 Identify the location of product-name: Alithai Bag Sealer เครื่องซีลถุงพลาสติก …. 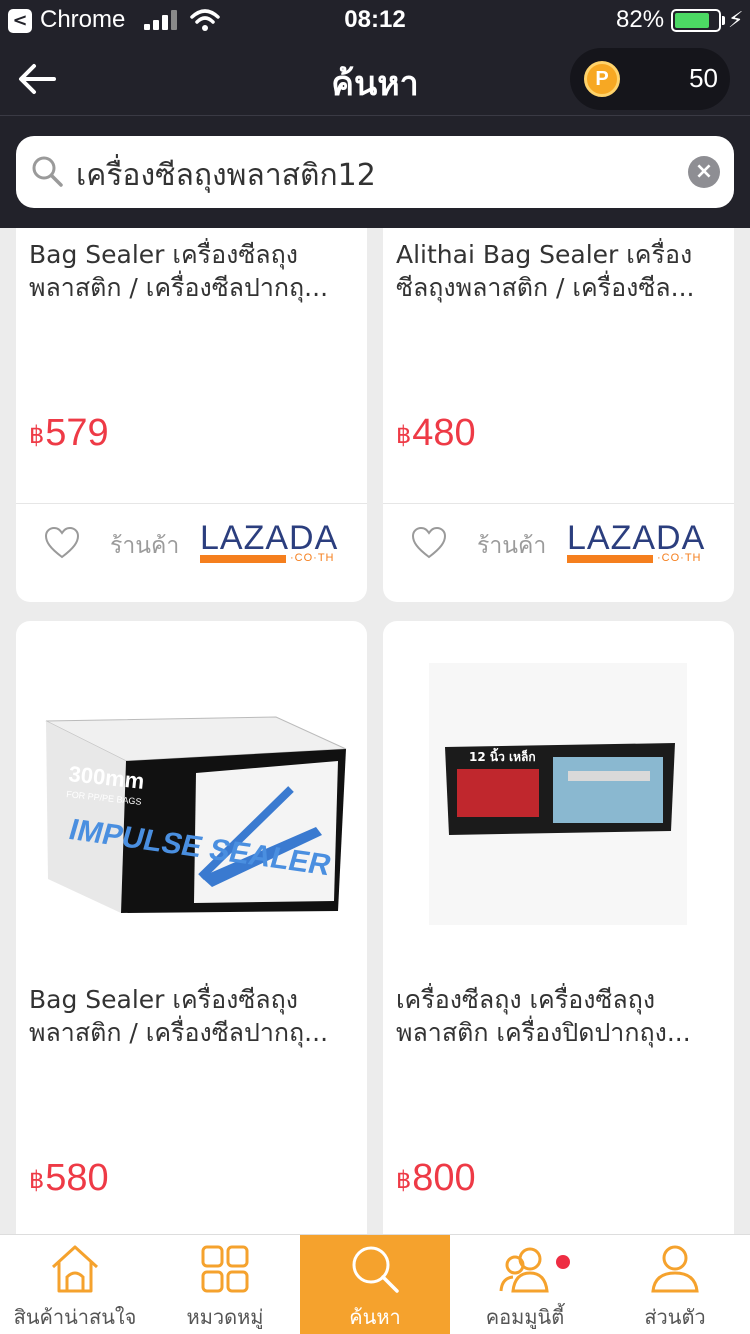
(545, 271).